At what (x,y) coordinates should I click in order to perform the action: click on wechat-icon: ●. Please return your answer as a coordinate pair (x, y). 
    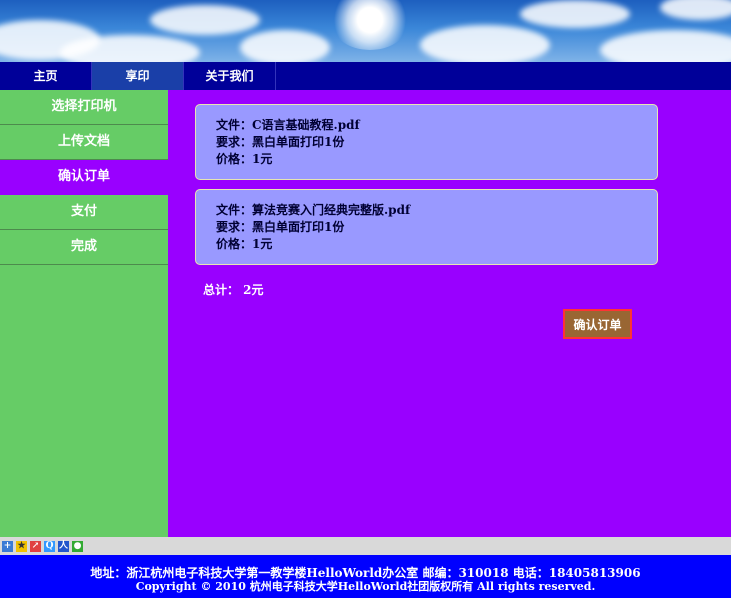
    Looking at the image, I should click on (77, 546).